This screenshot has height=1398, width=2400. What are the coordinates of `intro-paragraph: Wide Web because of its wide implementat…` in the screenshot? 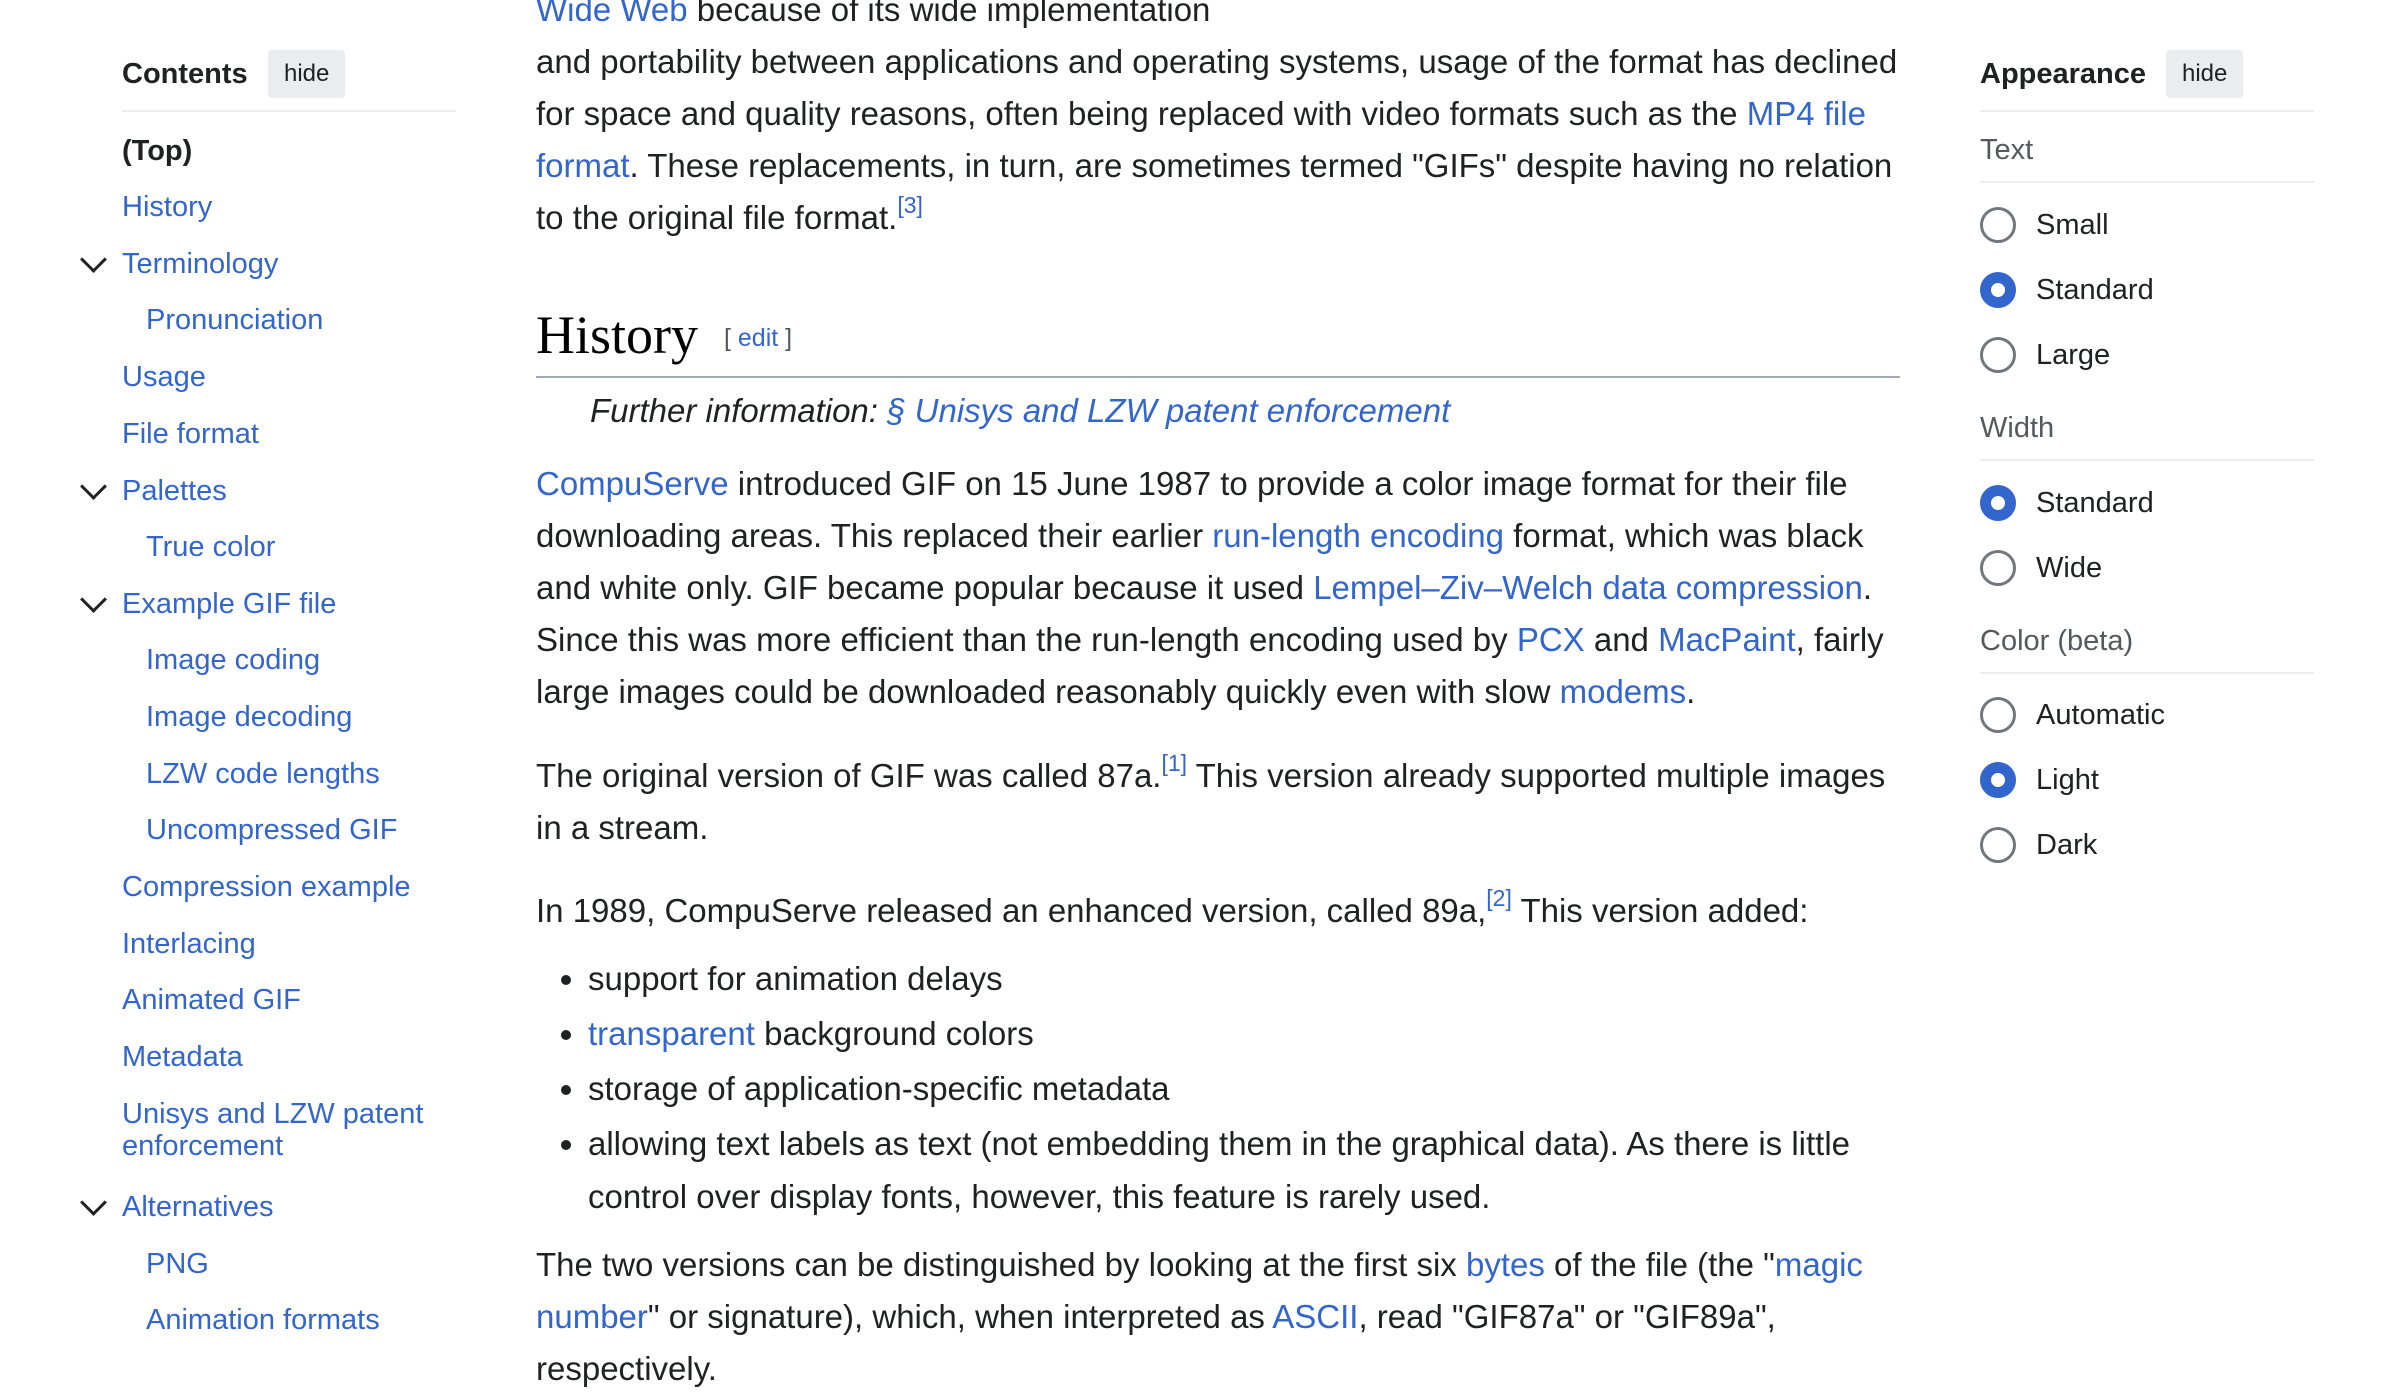 It's located at (1218, 122).